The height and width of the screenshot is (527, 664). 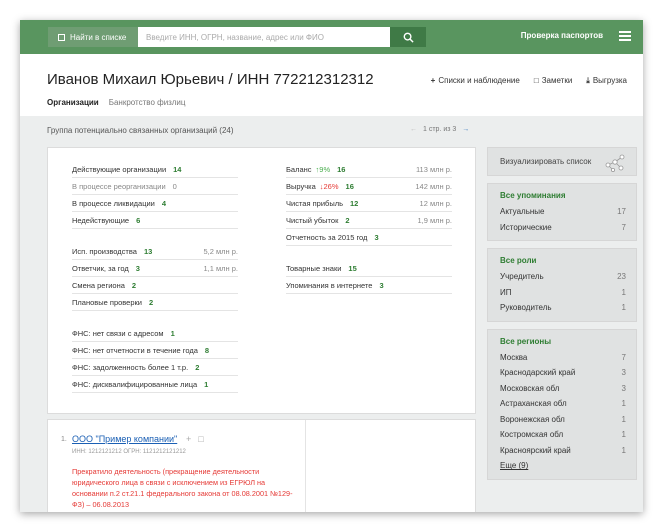 What do you see at coordinates (369, 269) in the screenshot?
I see `stat-trademarks: Товарные знаки 15` at bounding box center [369, 269].